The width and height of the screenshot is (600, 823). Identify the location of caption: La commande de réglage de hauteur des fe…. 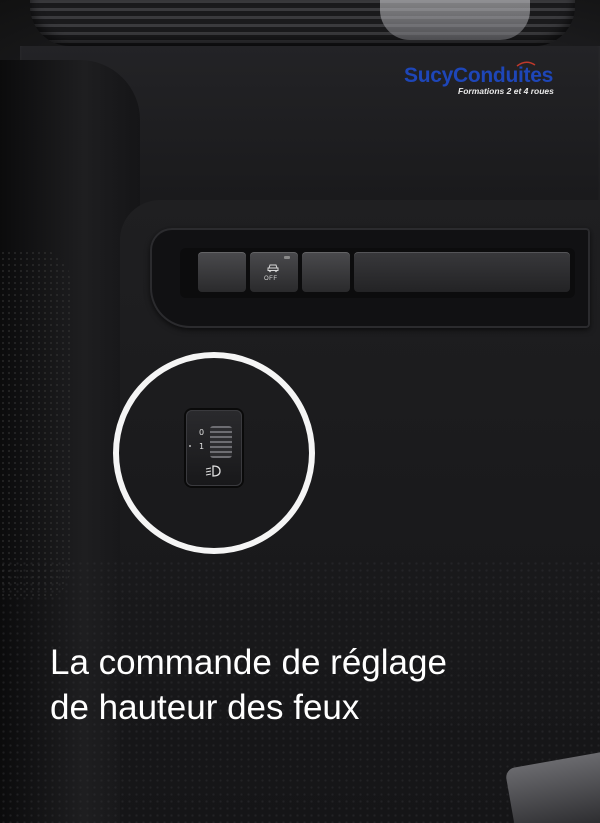
(320, 685).